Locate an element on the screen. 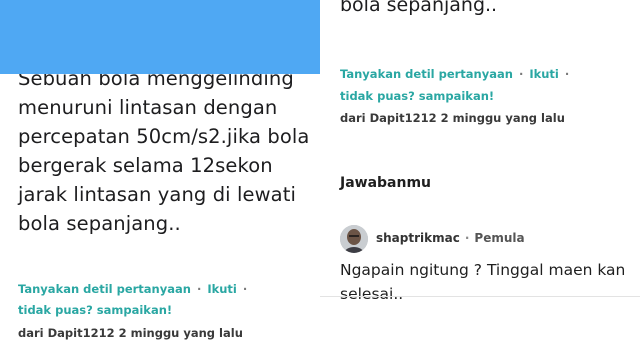 Image resolution: width=640 pixels, height=360 pixels. answer-line: Ngapain ngitung ? Tinggal maen kan is located at coordinates (483, 270).